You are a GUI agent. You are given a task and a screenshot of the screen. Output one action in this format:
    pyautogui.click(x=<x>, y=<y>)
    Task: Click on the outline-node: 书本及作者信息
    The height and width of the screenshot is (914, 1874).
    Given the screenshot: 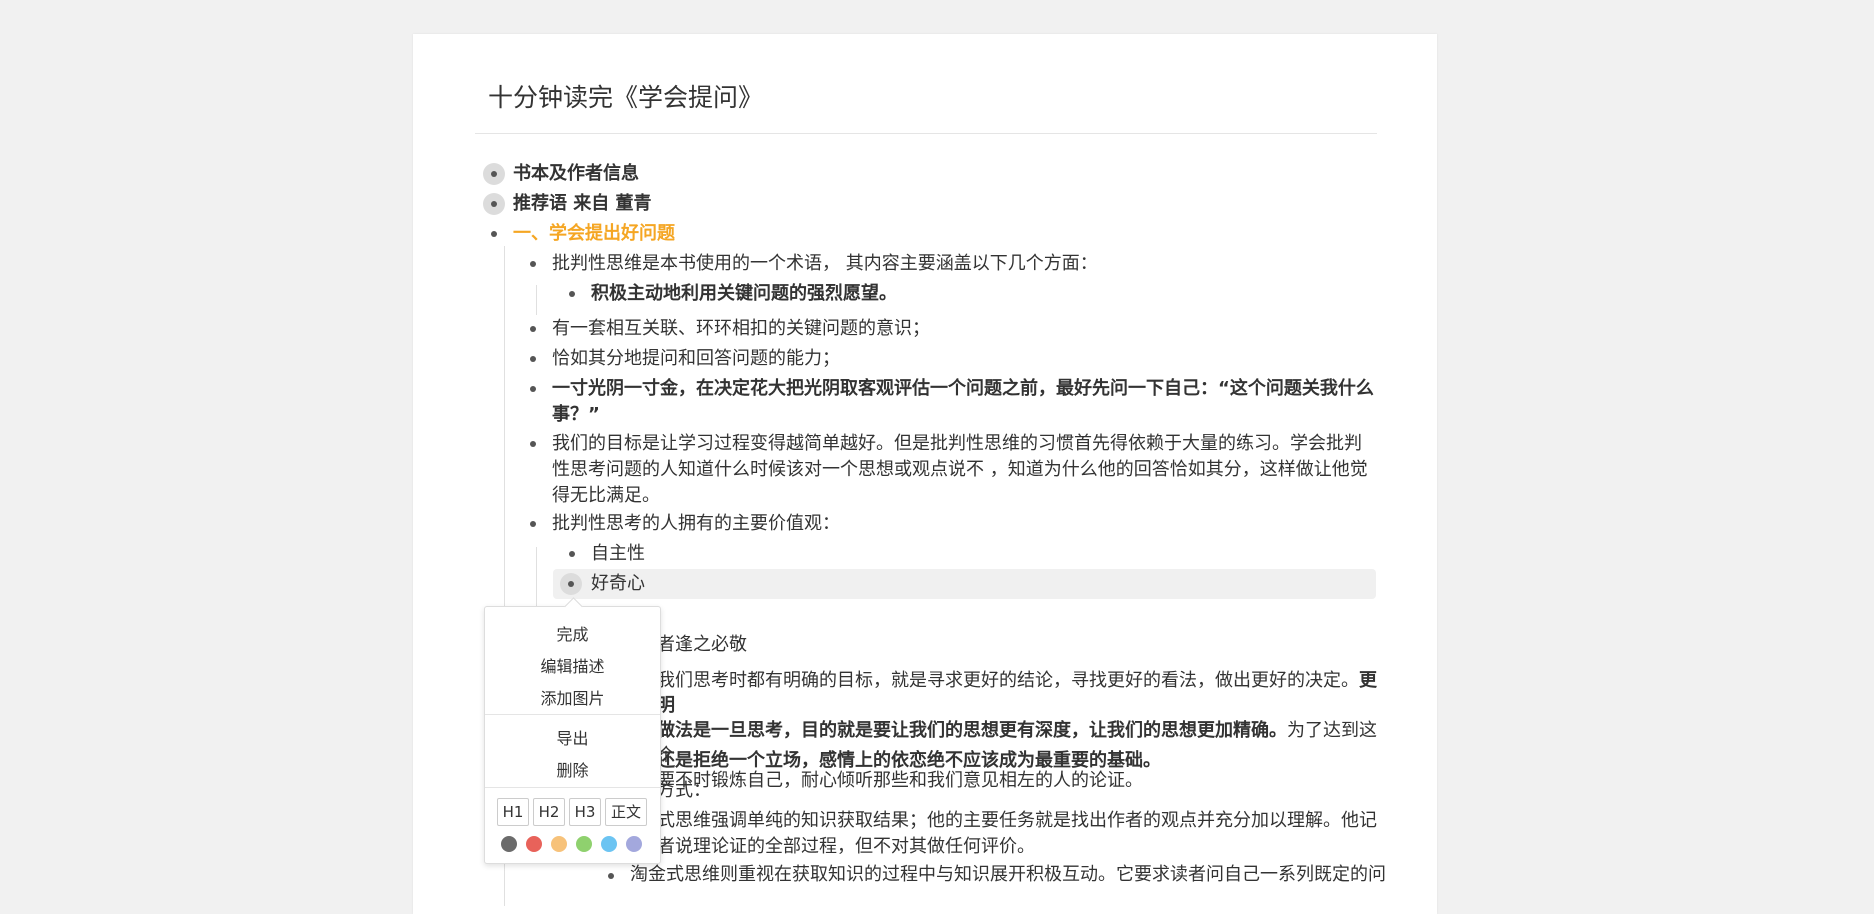 What is the action you would take?
    pyautogui.click(x=576, y=174)
    